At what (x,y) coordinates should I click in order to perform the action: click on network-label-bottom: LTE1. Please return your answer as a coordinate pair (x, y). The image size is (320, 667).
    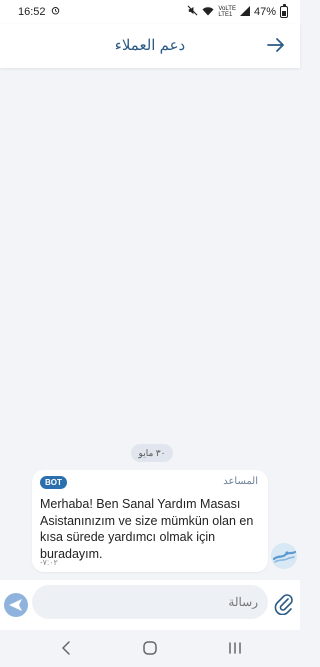
    Looking at the image, I should click on (225, 15).